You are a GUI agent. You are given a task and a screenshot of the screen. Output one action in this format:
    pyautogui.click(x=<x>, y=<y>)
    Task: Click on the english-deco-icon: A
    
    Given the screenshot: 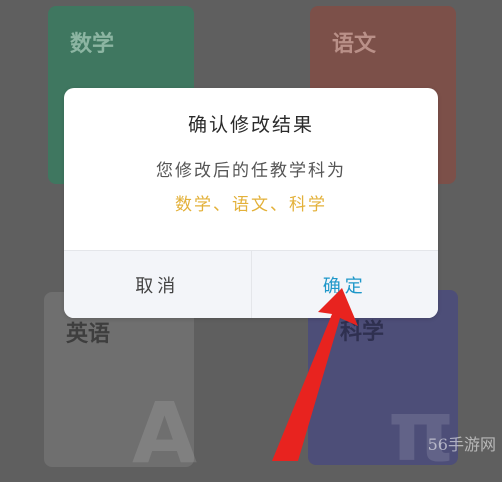 What is the action you would take?
    pyautogui.click(x=165, y=433)
    